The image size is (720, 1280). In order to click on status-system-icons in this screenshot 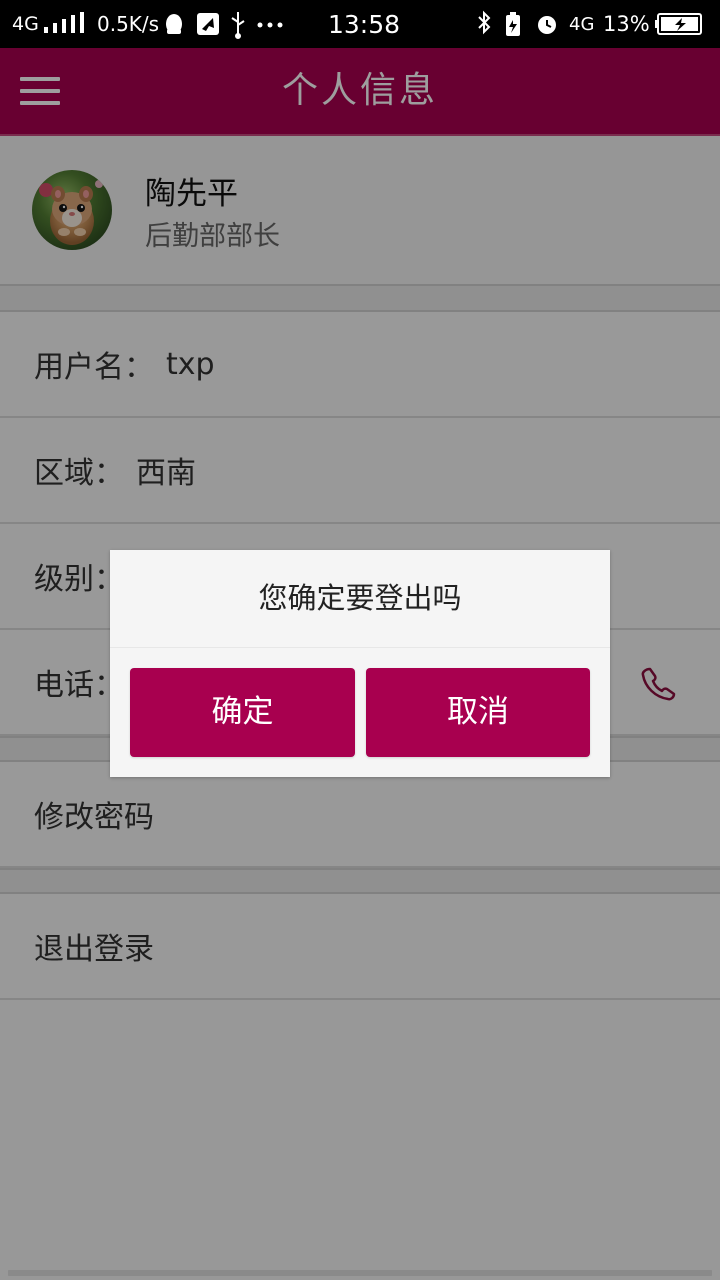, I will do `click(518, 24)`.